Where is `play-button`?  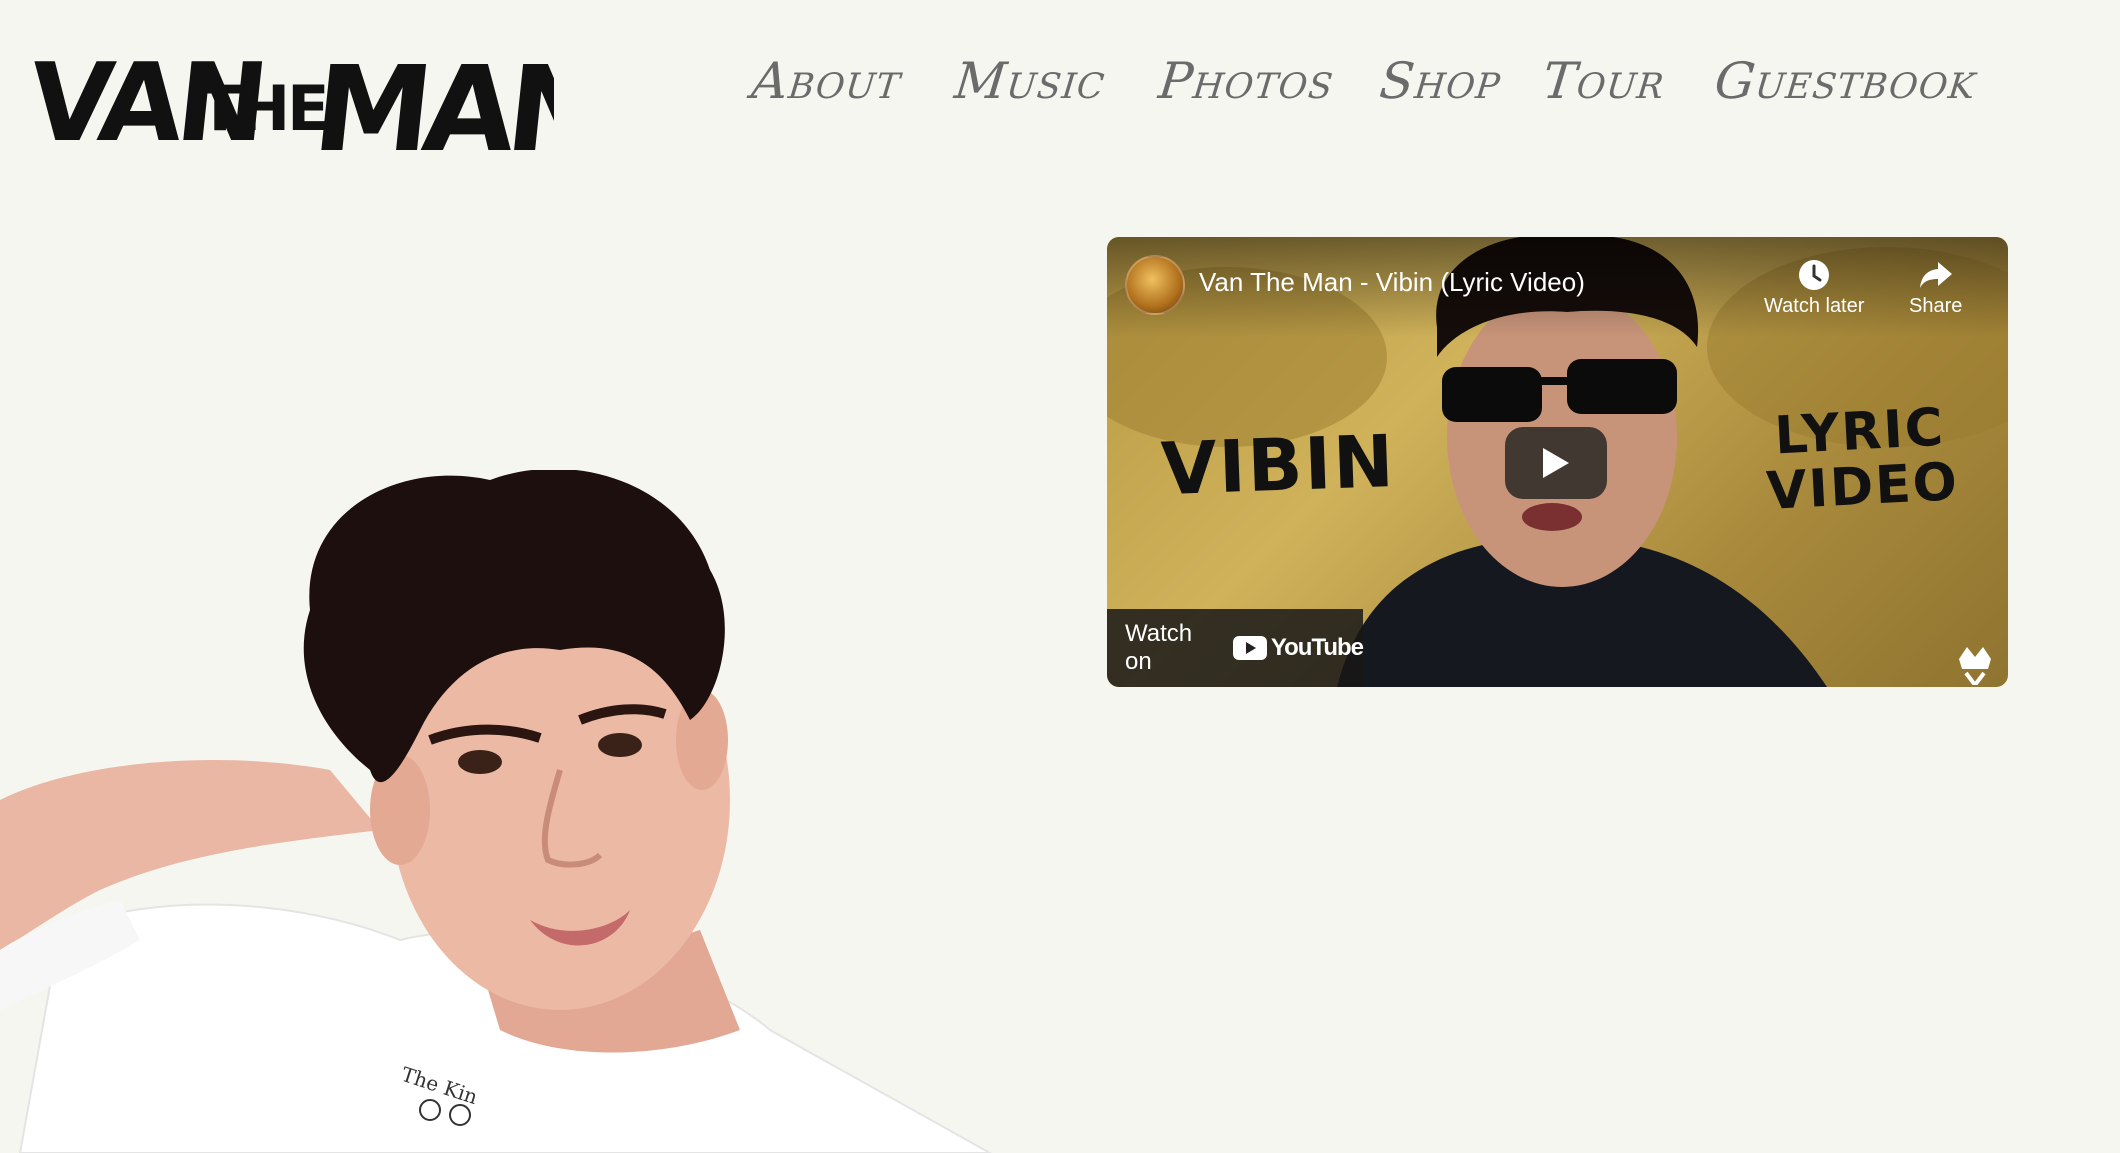 play-button is located at coordinates (1556, 463).